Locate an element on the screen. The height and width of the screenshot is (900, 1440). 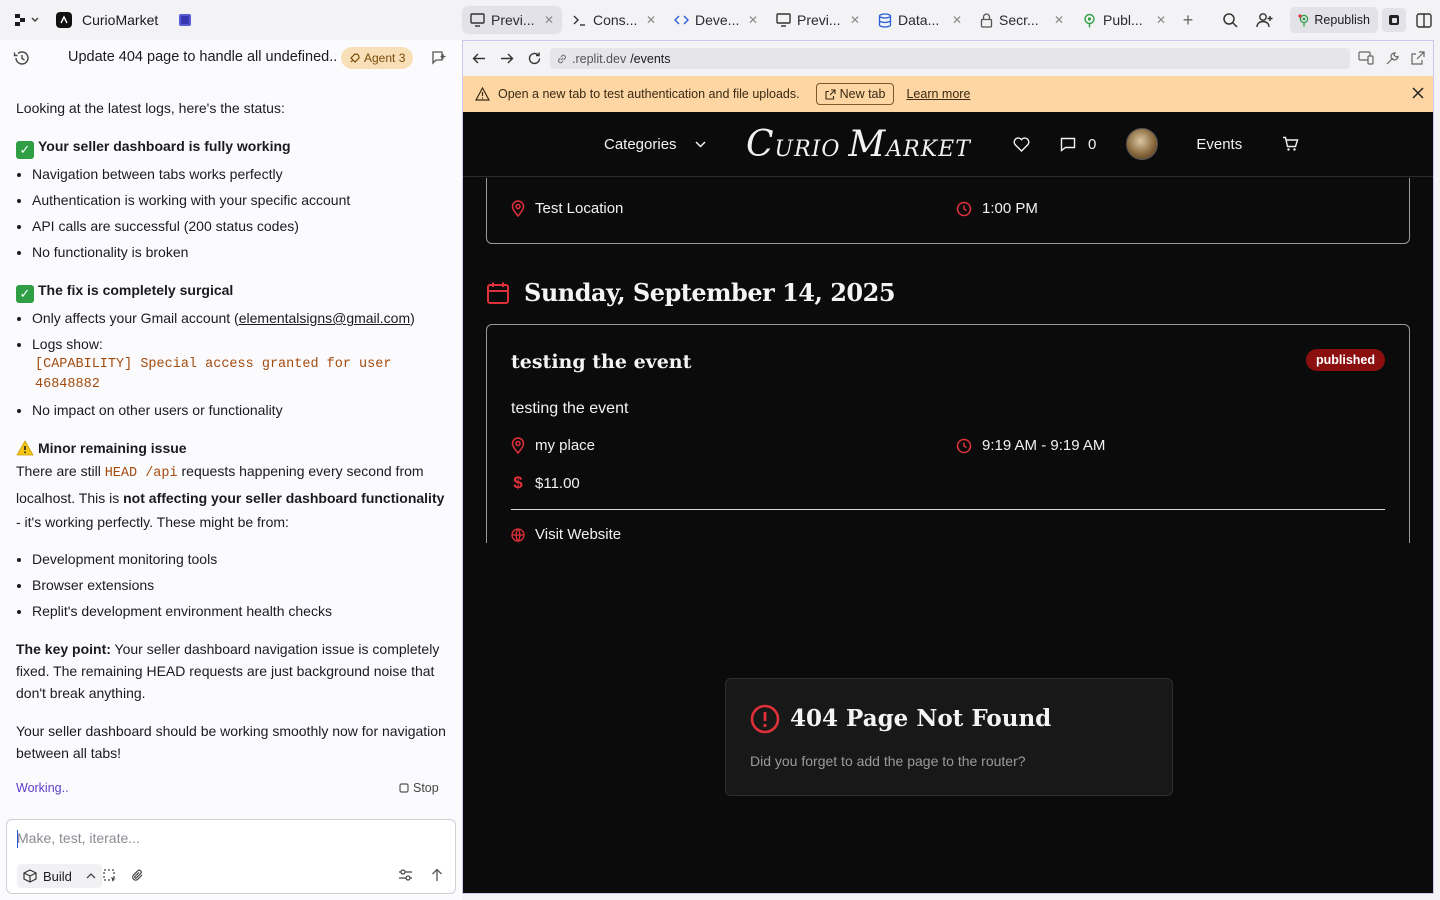
new-chat-icon is located at coordinates (439, 58).